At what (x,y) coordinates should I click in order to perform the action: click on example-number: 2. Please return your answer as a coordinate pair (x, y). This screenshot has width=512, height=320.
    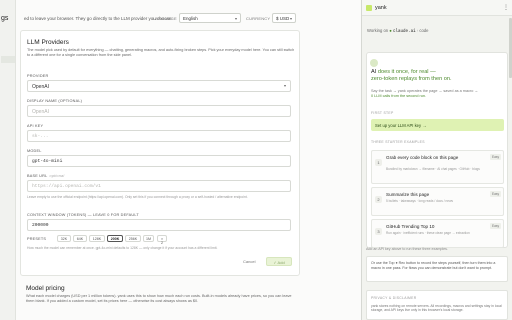
    Looking at the image, I should click on (378, 199).